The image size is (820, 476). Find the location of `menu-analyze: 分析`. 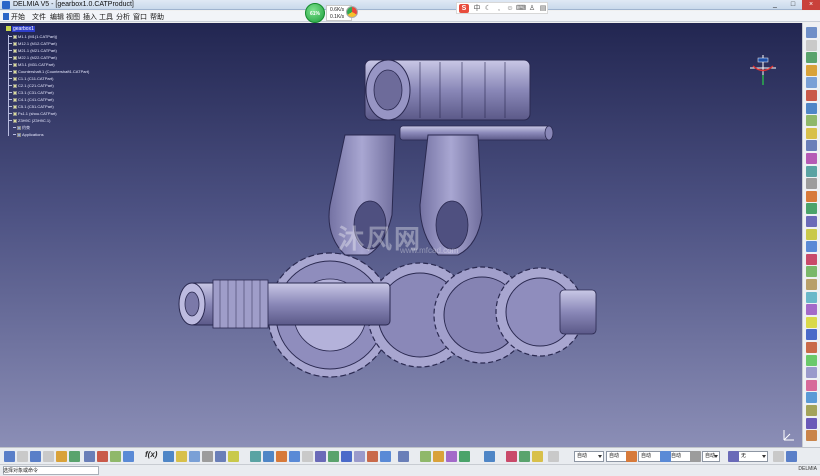

menu-analyze: 分析 is located at coordinates (123, 17).